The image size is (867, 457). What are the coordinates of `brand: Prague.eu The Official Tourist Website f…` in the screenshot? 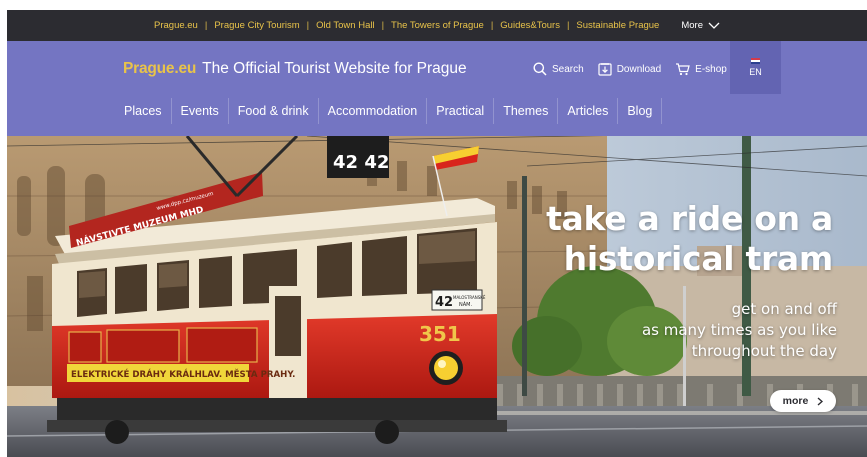 It's located at (295, 69).